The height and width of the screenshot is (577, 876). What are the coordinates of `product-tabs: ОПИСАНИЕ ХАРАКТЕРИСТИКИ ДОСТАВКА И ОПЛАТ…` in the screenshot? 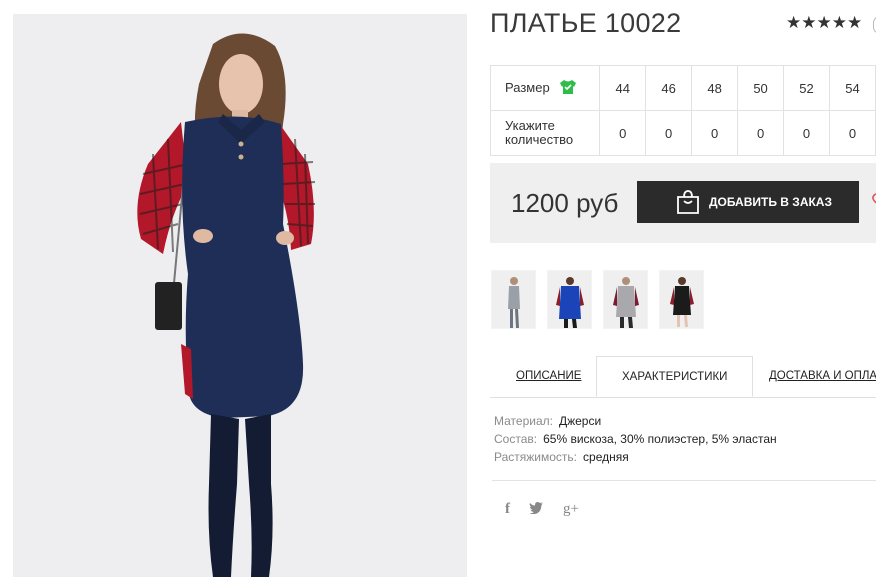 It's located at (683, 377).